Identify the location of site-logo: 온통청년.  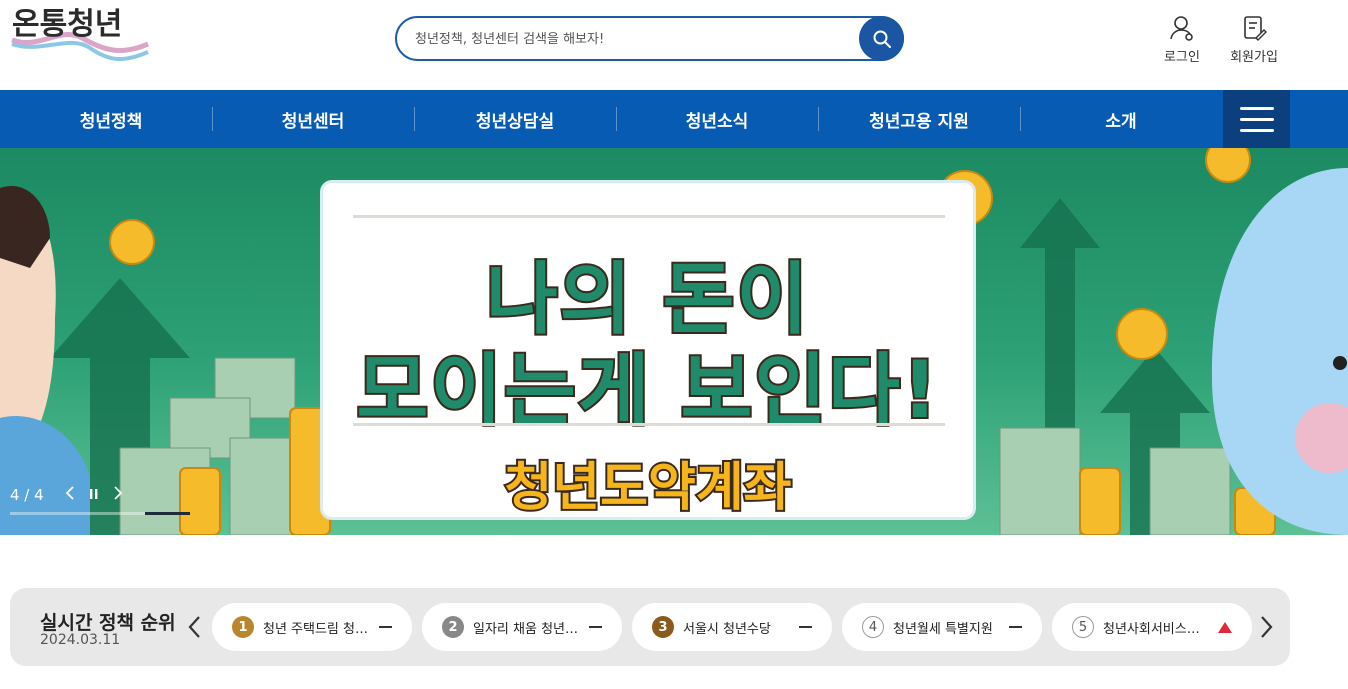
(80, 35).